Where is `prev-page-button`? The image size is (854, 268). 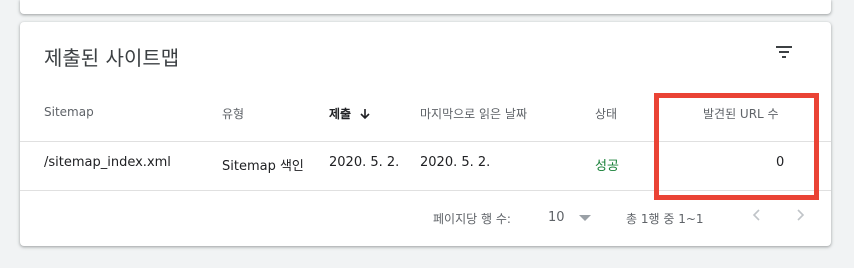 prev-page-button is located at coordinates (757, 215).